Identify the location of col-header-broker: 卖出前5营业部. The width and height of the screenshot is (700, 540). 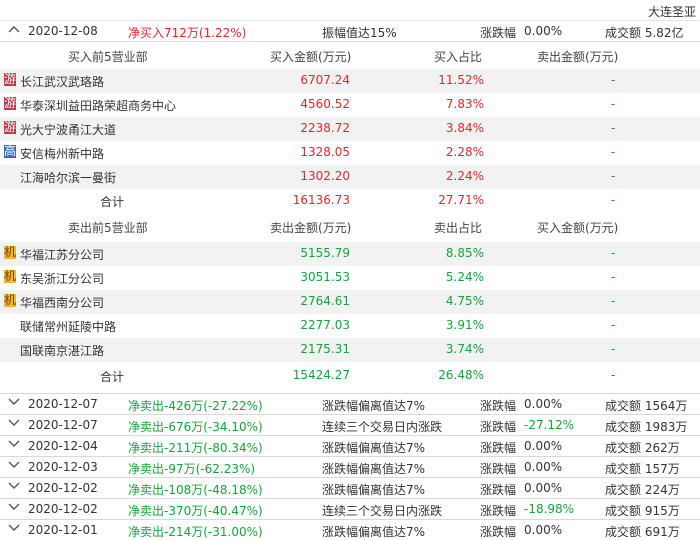
(108, 228).